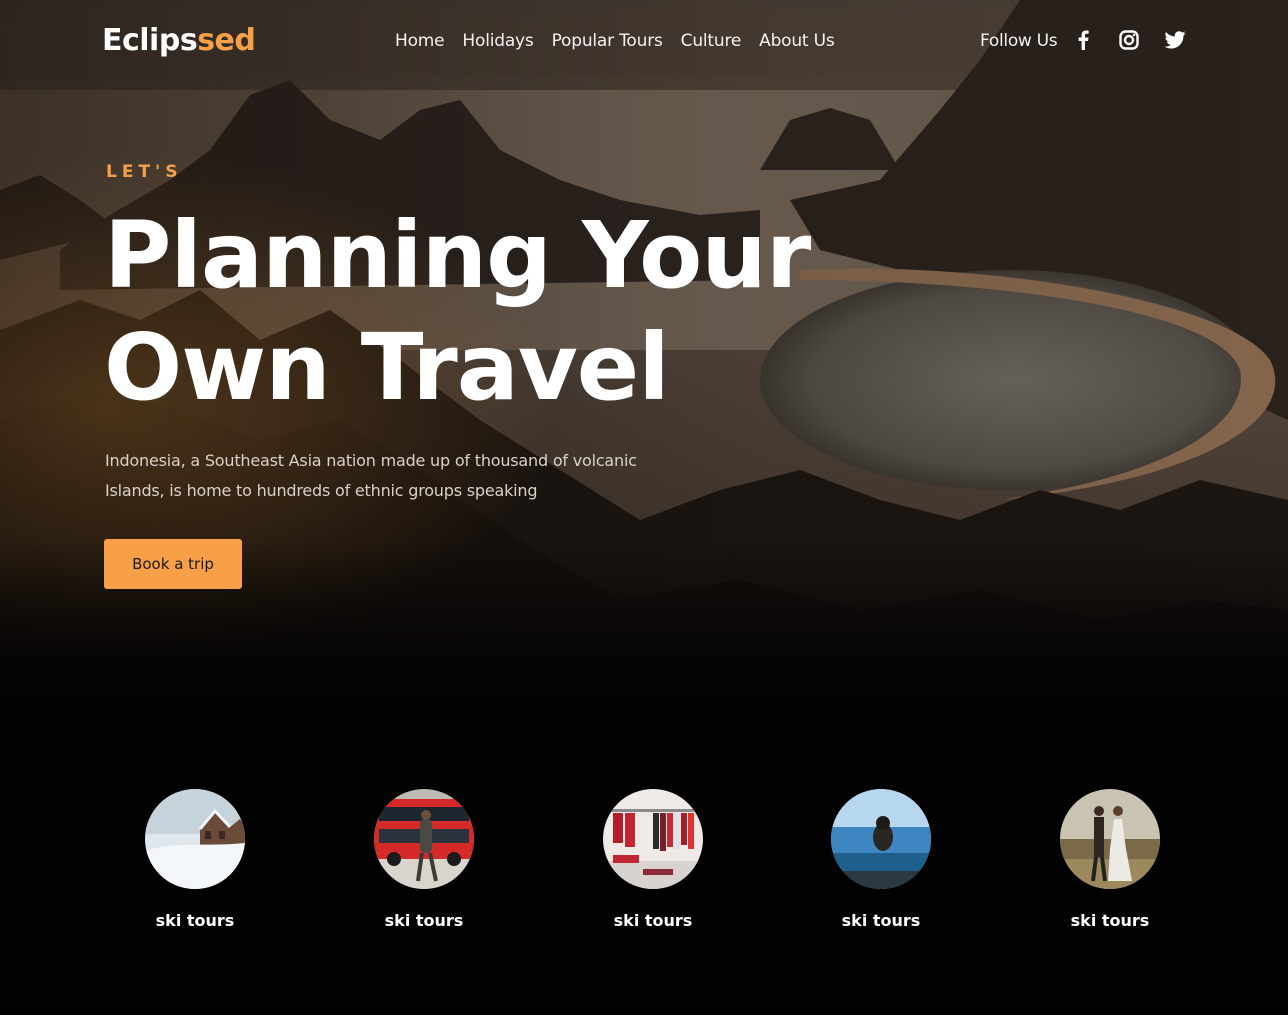  I want to click on hero-title-line1: Planning Your, so click(457, 255).